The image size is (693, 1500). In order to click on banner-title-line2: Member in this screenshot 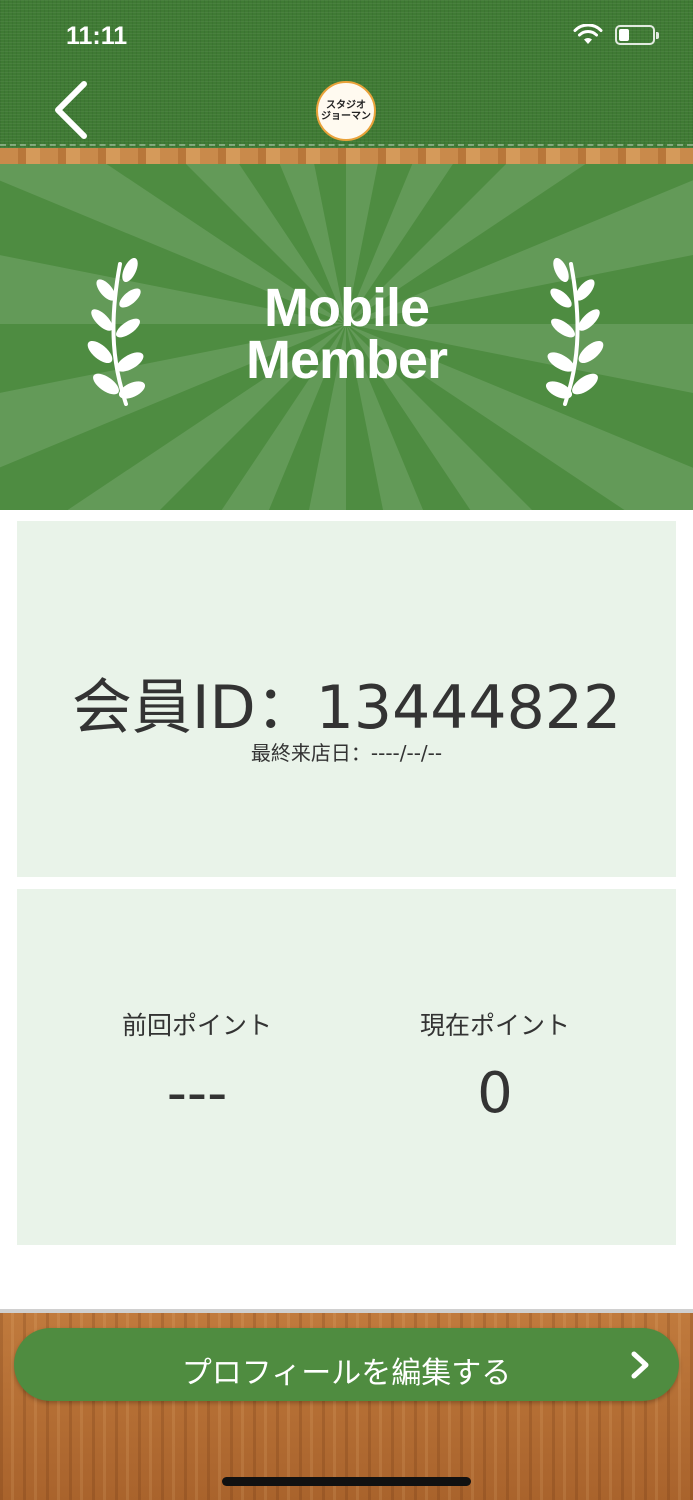, I will do `click(346, 360)`.